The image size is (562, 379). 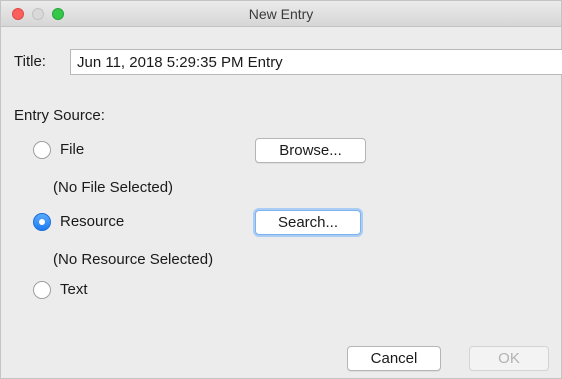 What do you see at coordinates (42, 222) in the screenshot?
I see `resource-radio` at bounding box center [42, 222].